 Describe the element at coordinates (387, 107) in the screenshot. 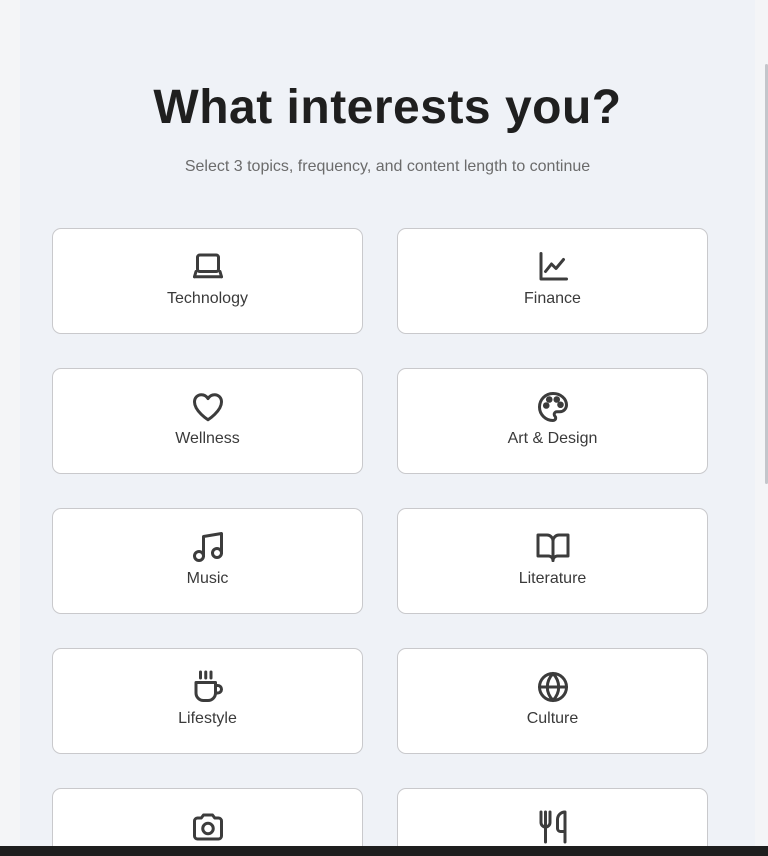

I see `page-title: What interests you?` at that location.